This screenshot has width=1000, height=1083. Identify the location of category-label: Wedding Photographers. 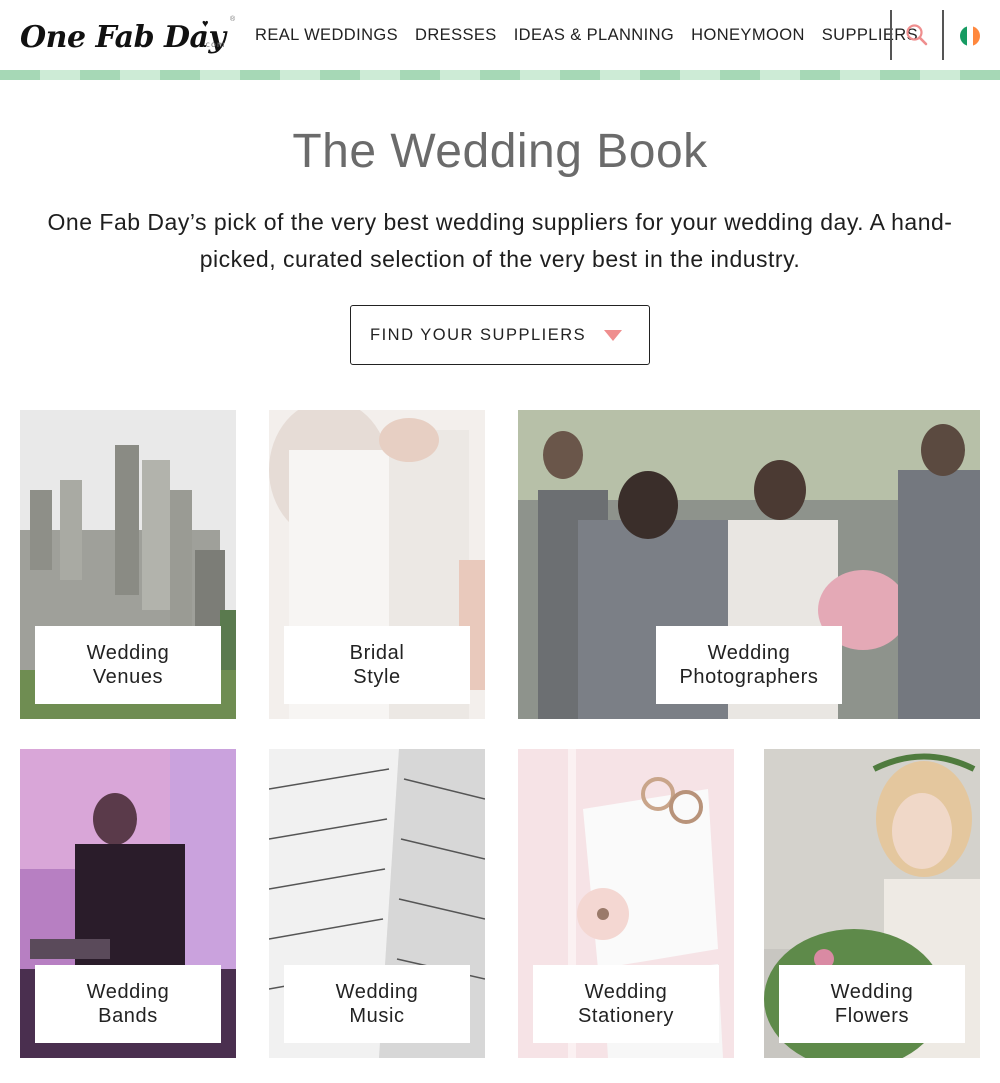
(749, 665).